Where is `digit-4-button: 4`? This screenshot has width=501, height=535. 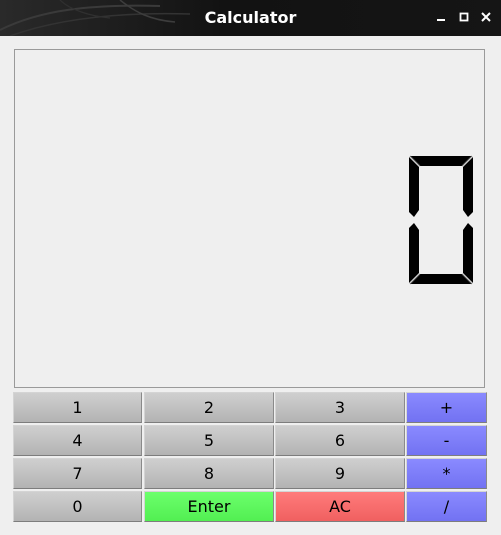
digit-4-button: 4 is located at coordinates (77, 440).